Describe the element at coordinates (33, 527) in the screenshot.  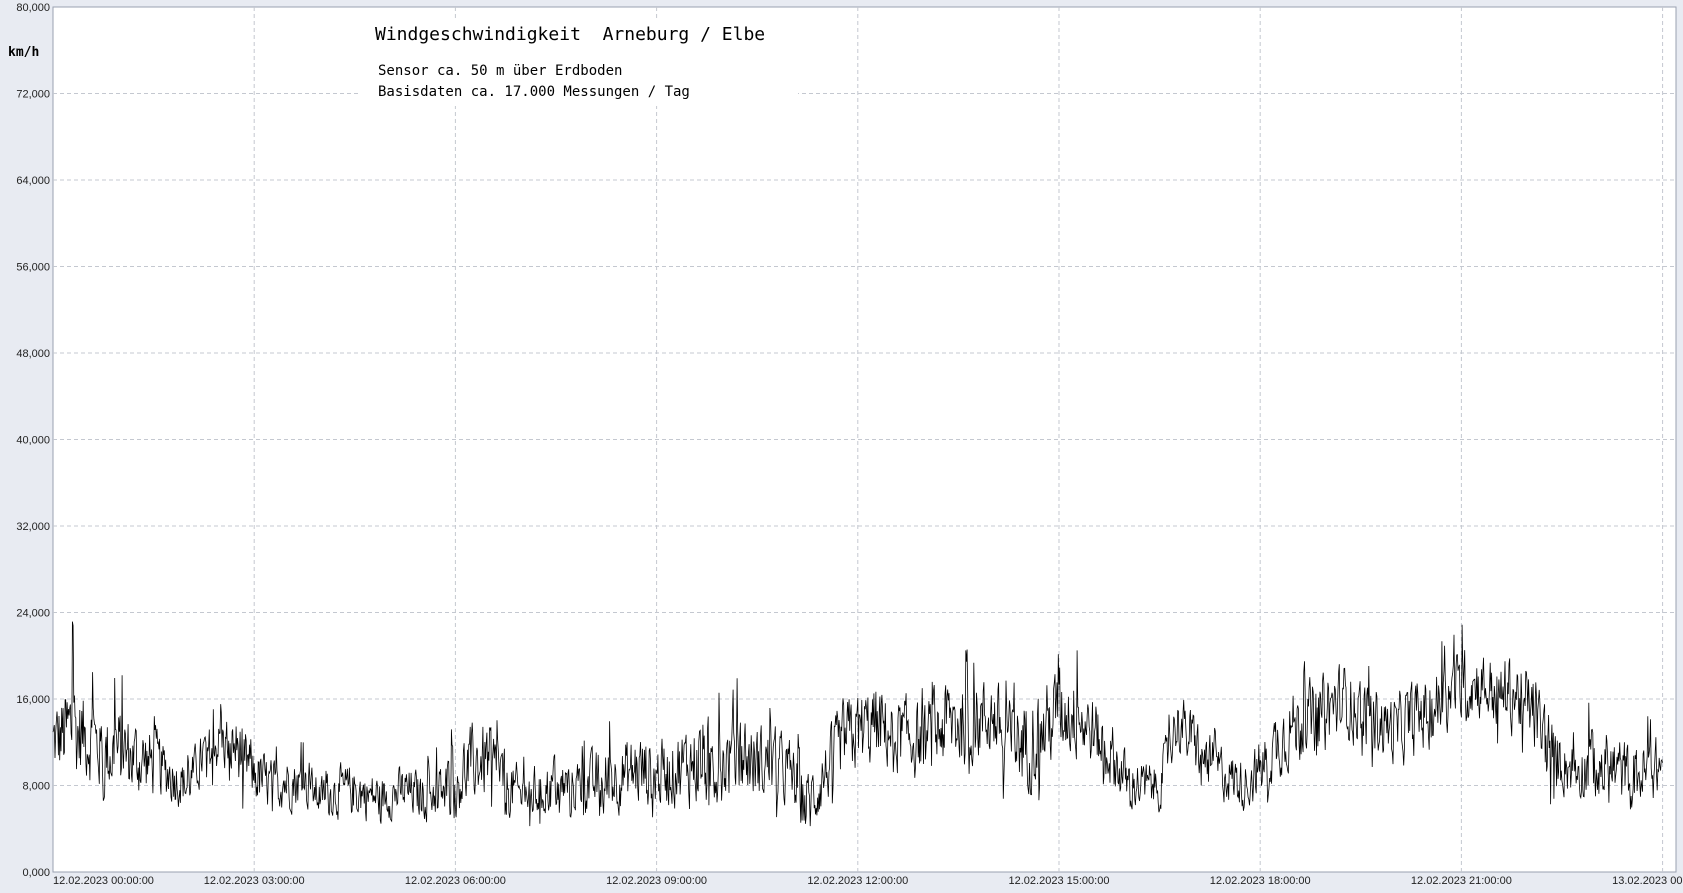
I see `y-tick-label: 32,000` at that location.